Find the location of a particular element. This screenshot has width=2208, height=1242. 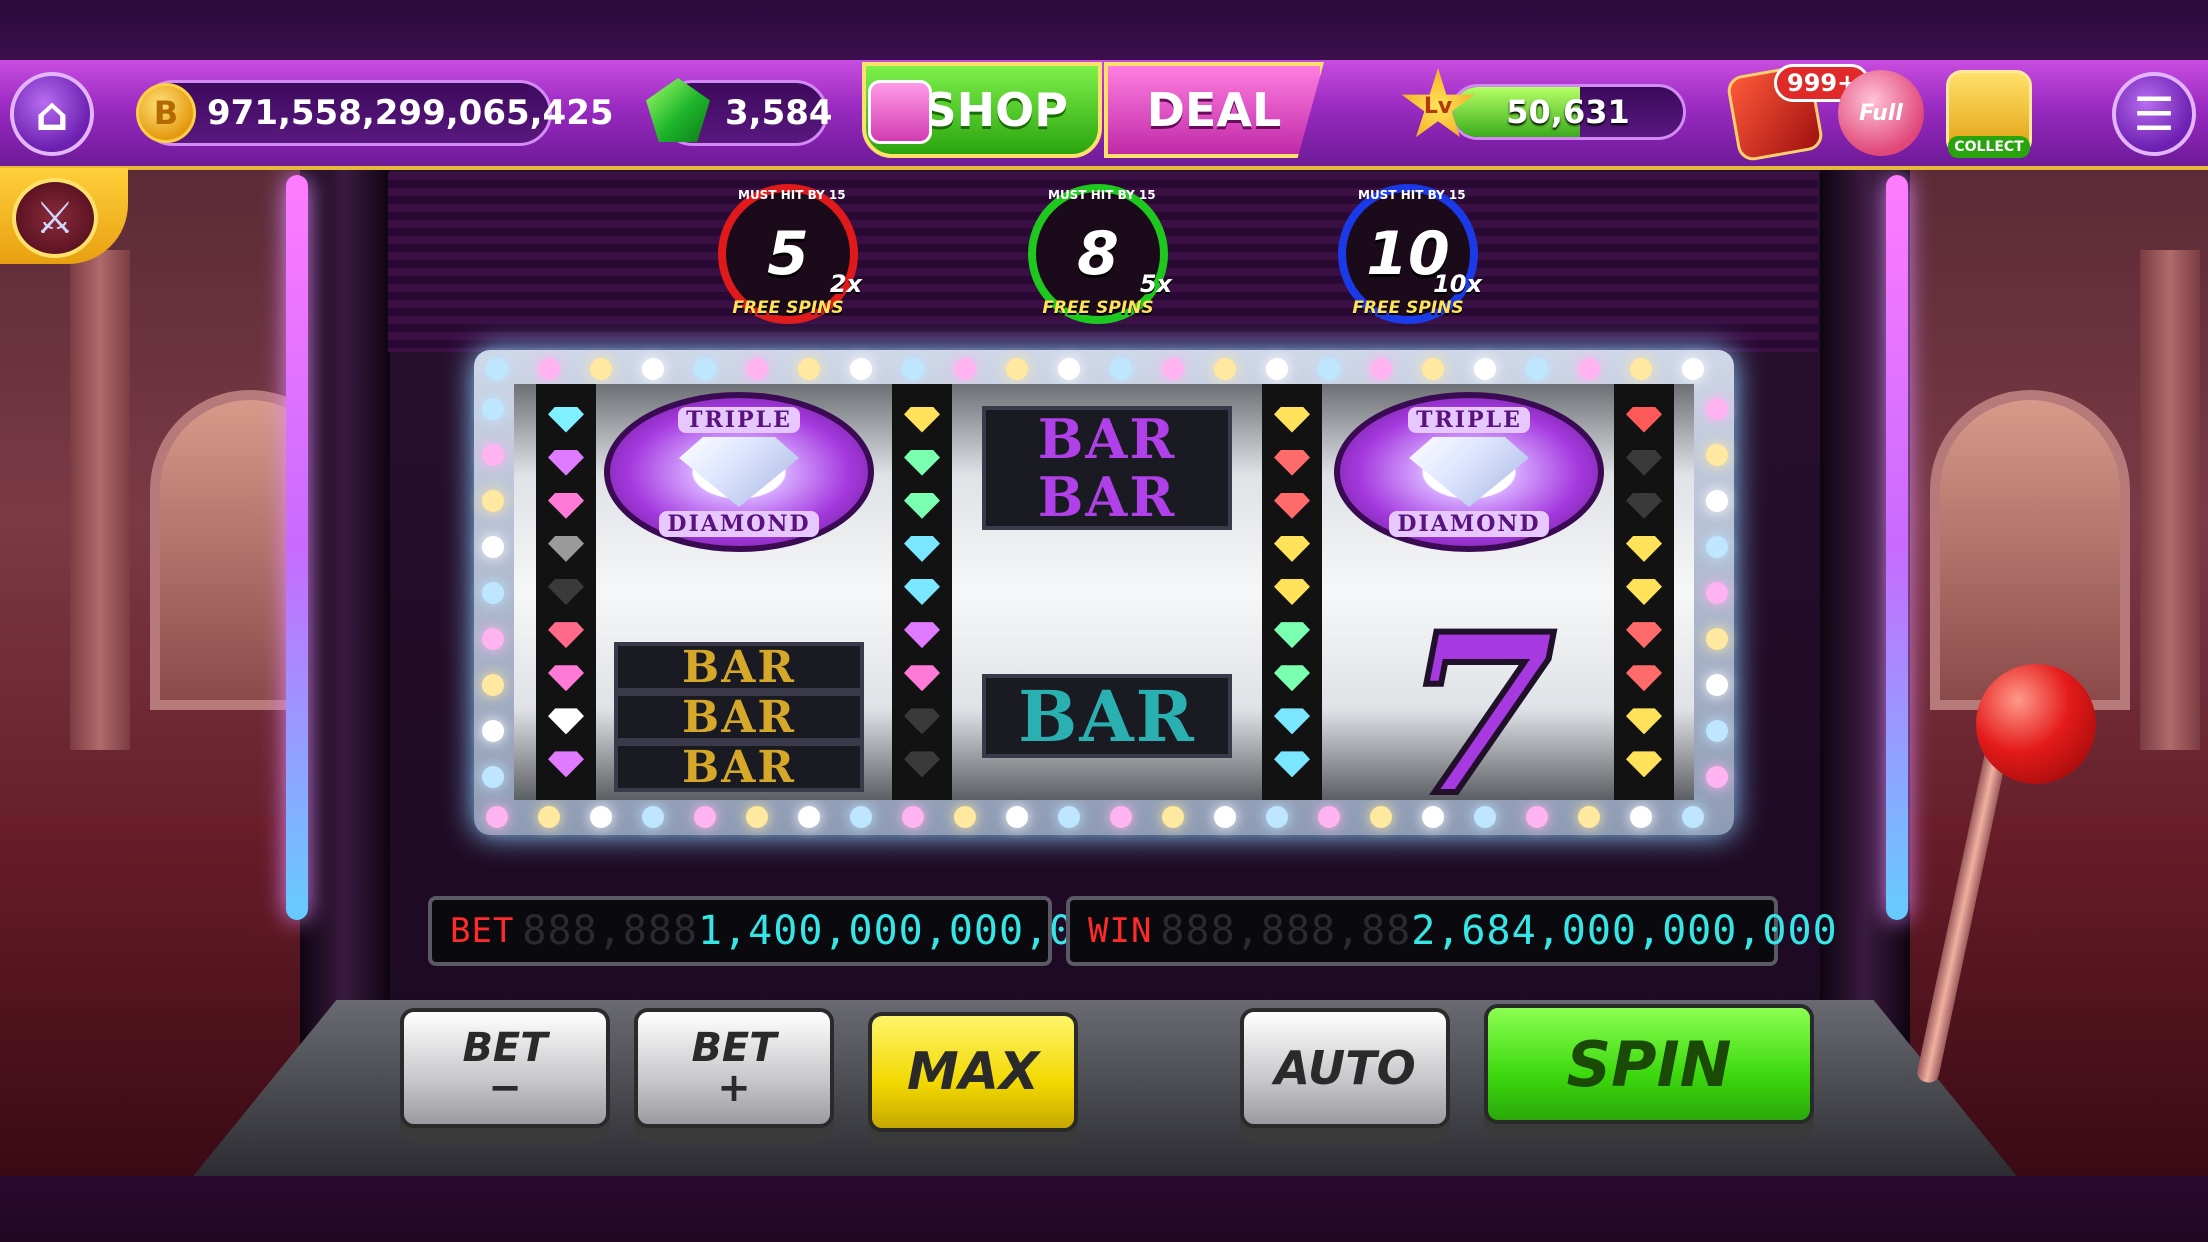

home-icon: ⌂ is located at coordinates (52, 114).